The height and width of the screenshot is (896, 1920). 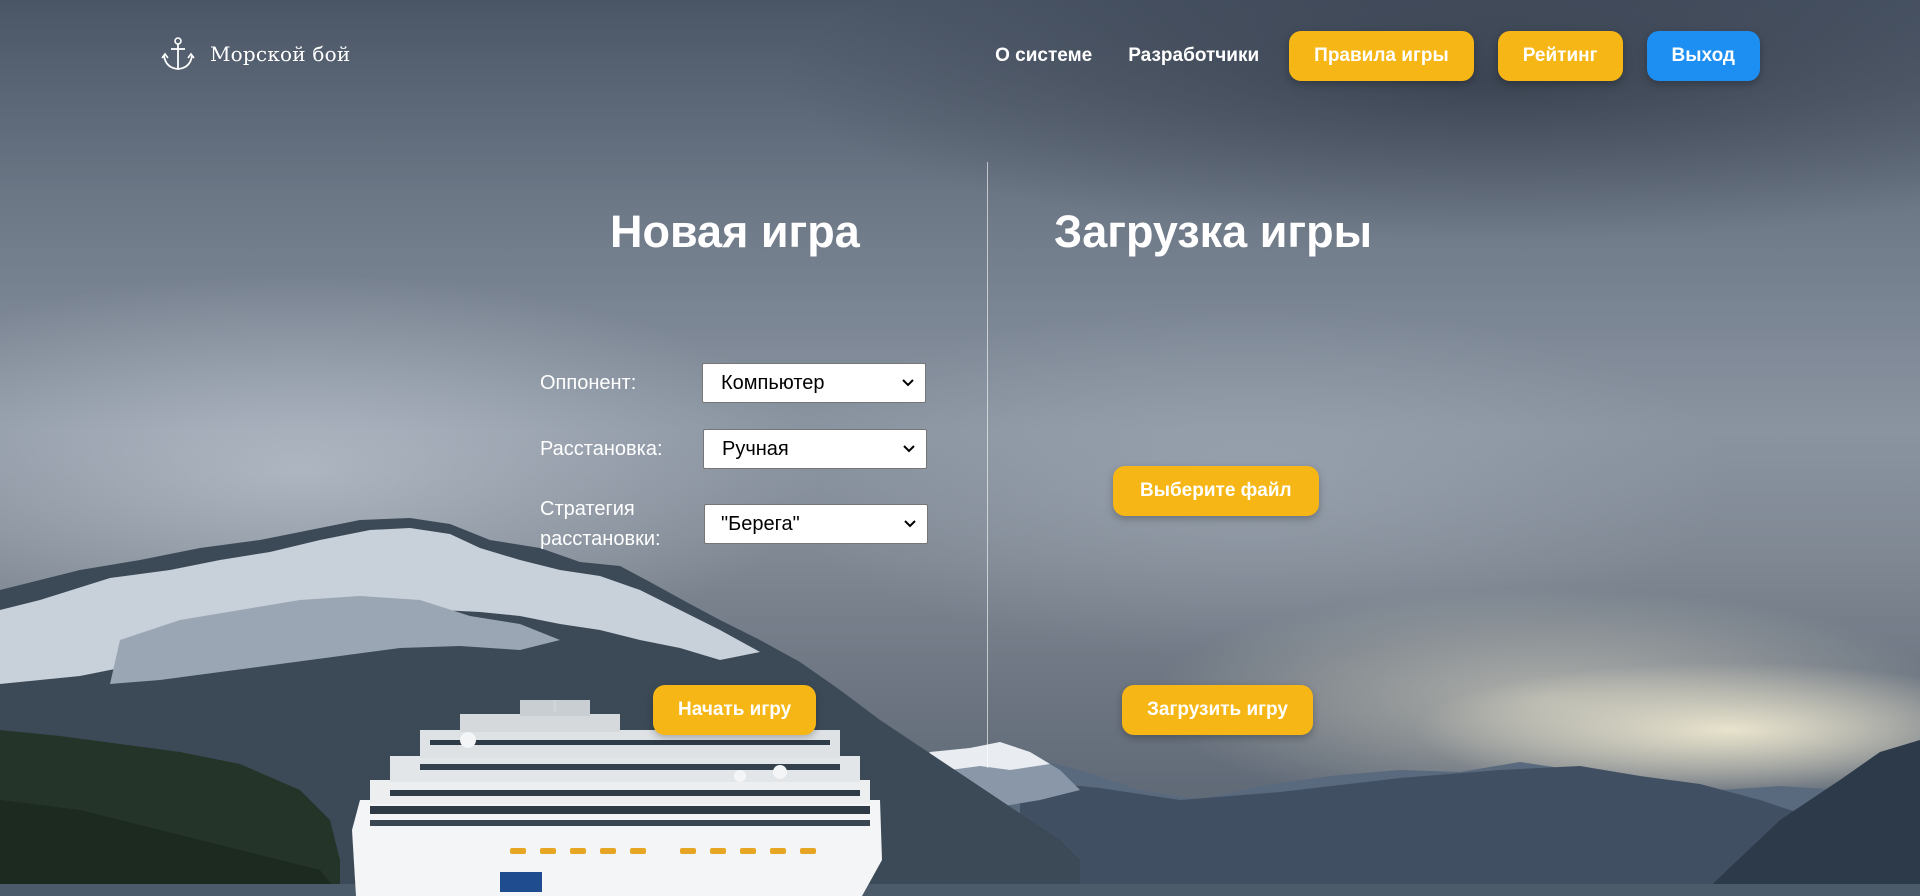 What do you see at coordinates (987, 465) in the screenshot?
I see `section-divider` at bounding box center [987, 465].